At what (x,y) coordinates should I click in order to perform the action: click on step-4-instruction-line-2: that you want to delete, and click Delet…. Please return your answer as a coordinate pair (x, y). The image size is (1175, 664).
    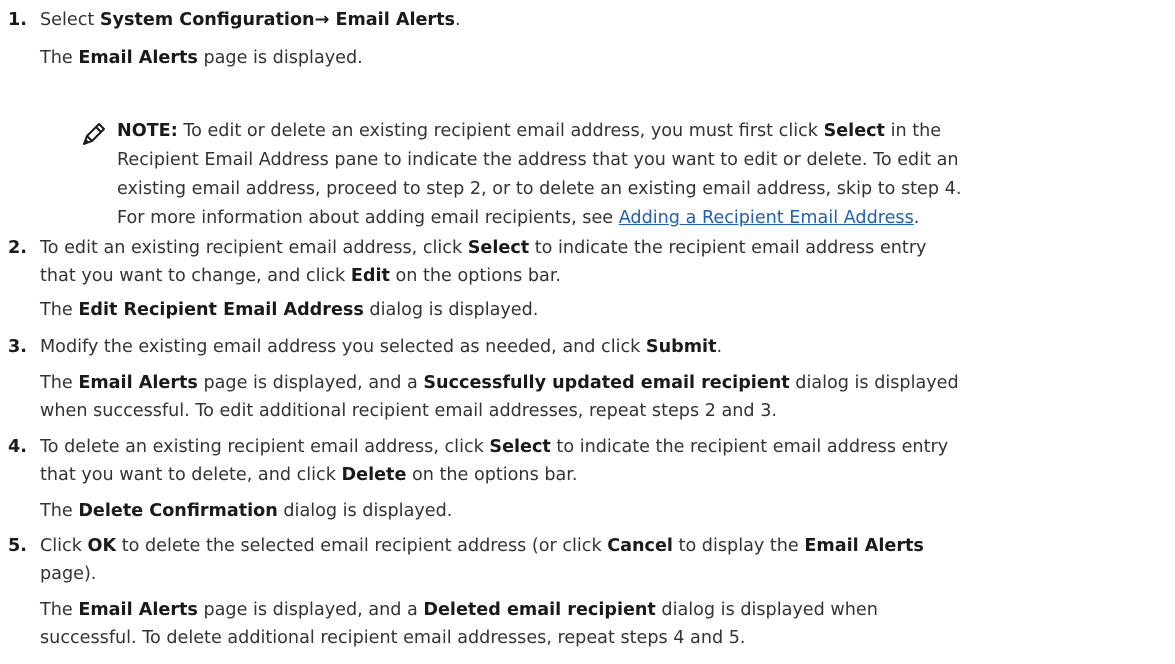
    Looking at the image, I should click on (309, 475).